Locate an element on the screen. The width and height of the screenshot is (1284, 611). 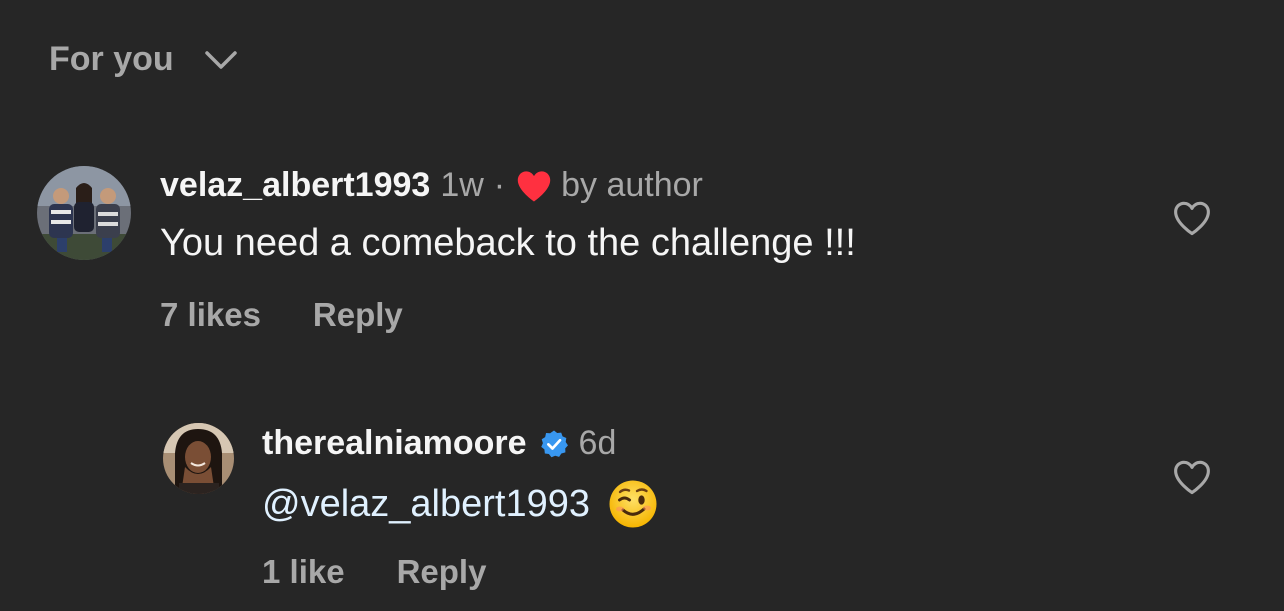
username: therealniamoore is located at coordinates (394, 443).